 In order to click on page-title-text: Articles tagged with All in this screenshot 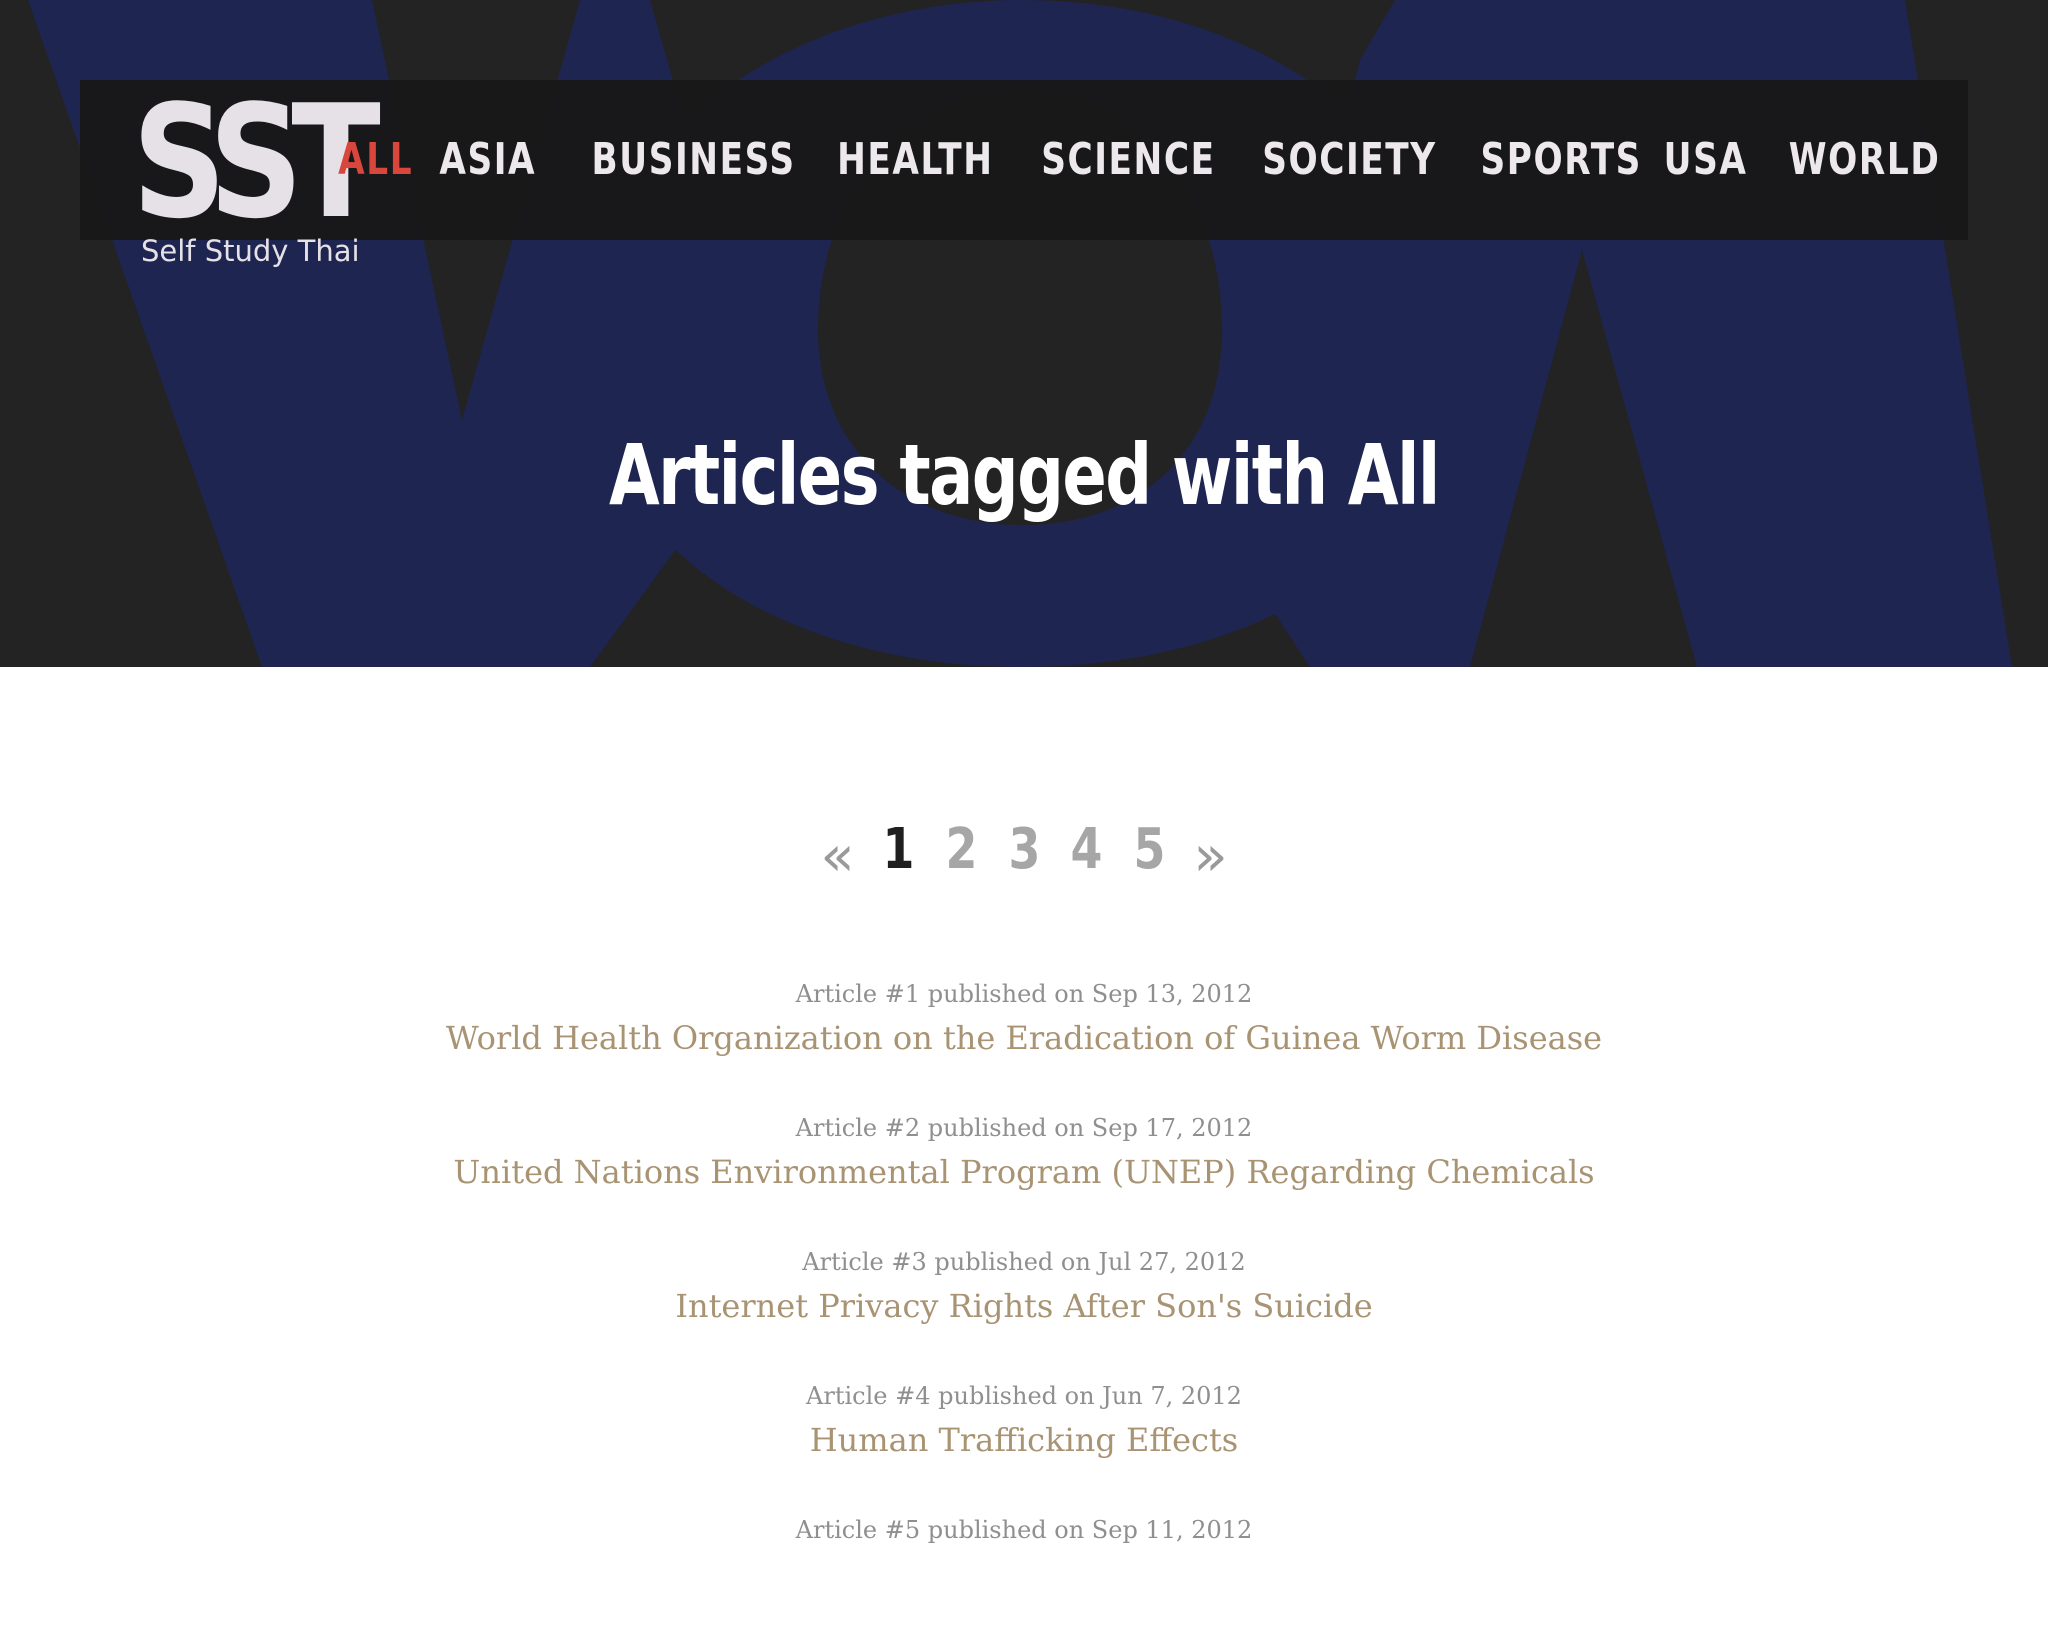, I will do `click(1024, 475)`.